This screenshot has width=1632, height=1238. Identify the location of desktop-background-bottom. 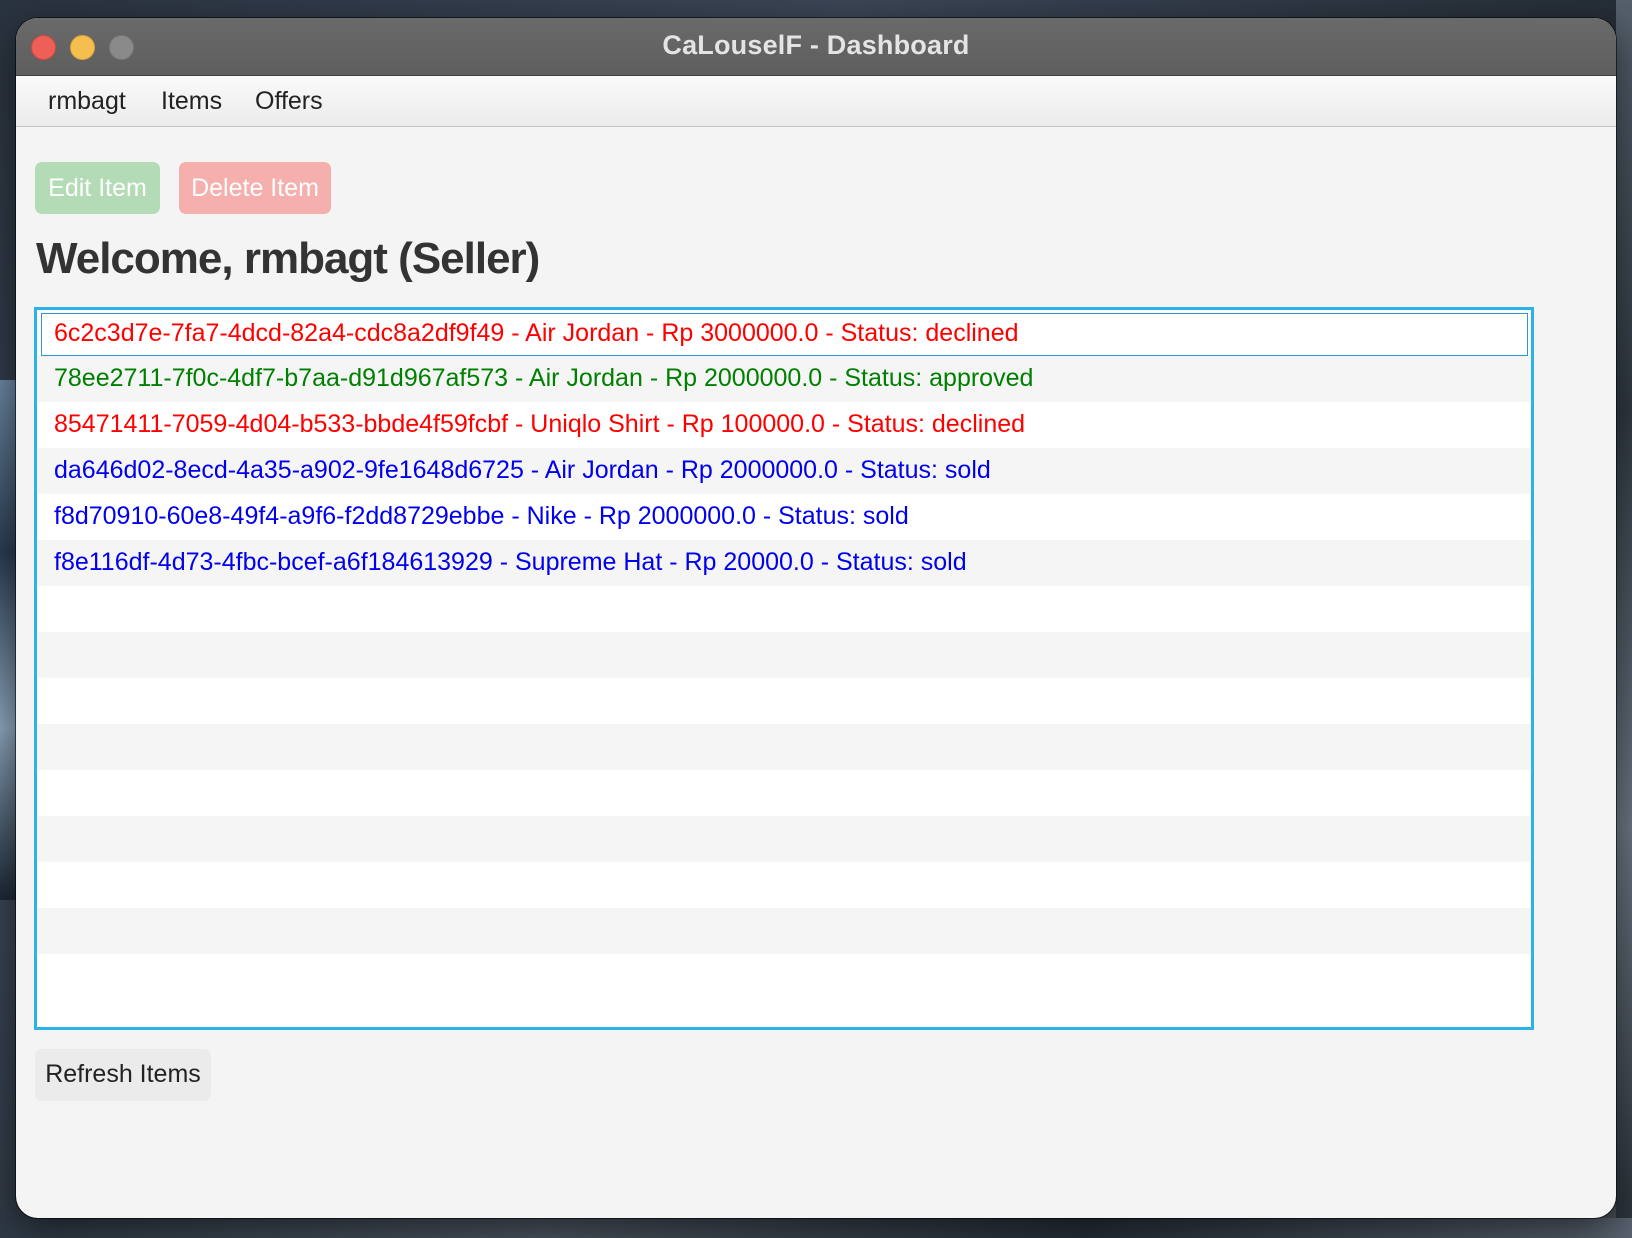
(816, 1228).